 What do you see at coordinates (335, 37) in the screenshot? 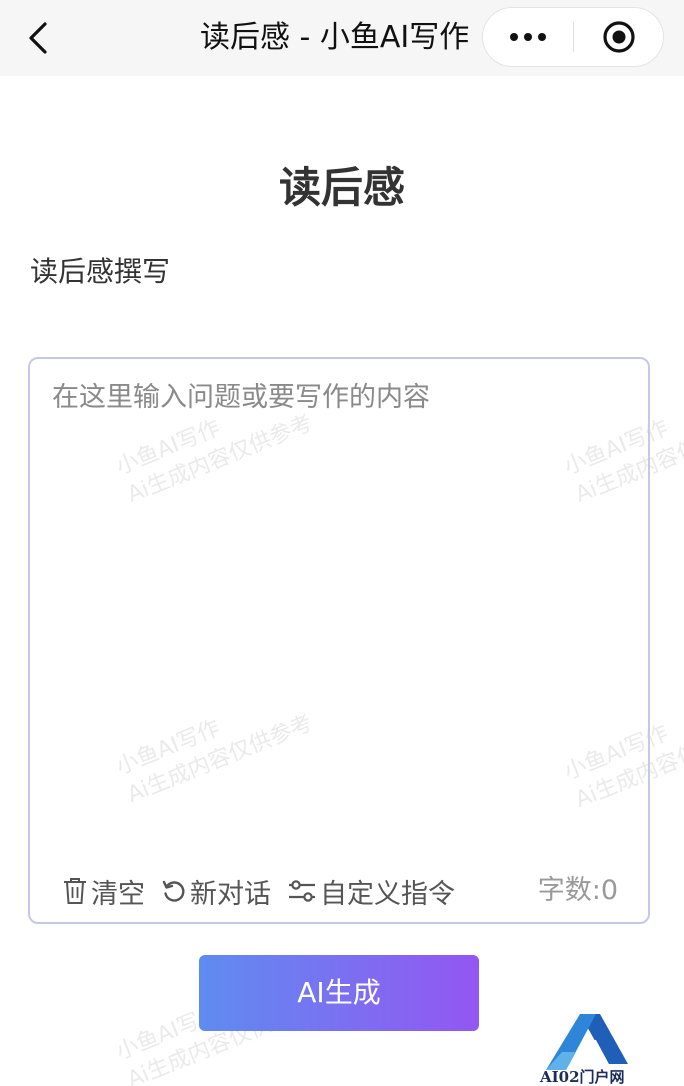
I see `nav-title: 读后感 - 小鱼AI写作` at bounding box center [335, 37].